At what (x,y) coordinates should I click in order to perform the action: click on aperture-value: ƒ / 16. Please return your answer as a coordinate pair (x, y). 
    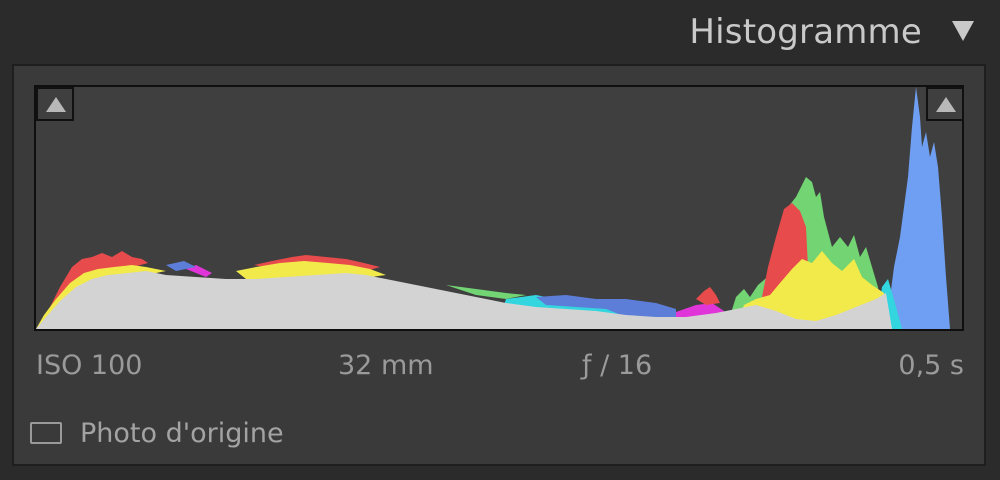
    Looking at the image, I should click on (617, 365).